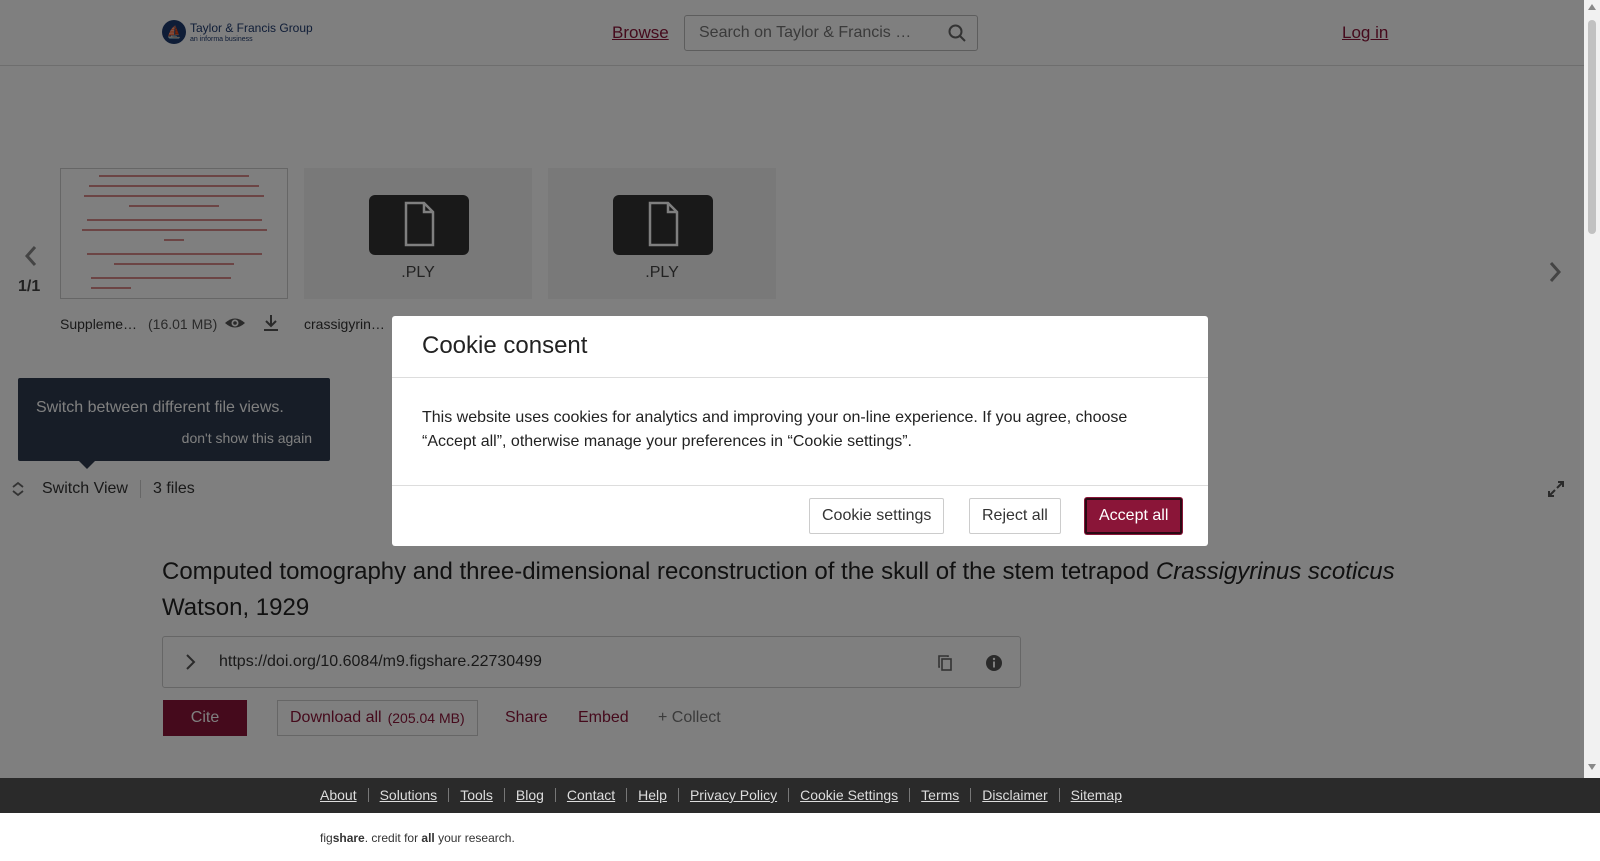 The height and width of the screenshot is (861, 1600). What do you see at coordinates (877, 516) in the screenshot?
I see `cookie-settings-button: Cookie settings` at bounding box center [877, 516].